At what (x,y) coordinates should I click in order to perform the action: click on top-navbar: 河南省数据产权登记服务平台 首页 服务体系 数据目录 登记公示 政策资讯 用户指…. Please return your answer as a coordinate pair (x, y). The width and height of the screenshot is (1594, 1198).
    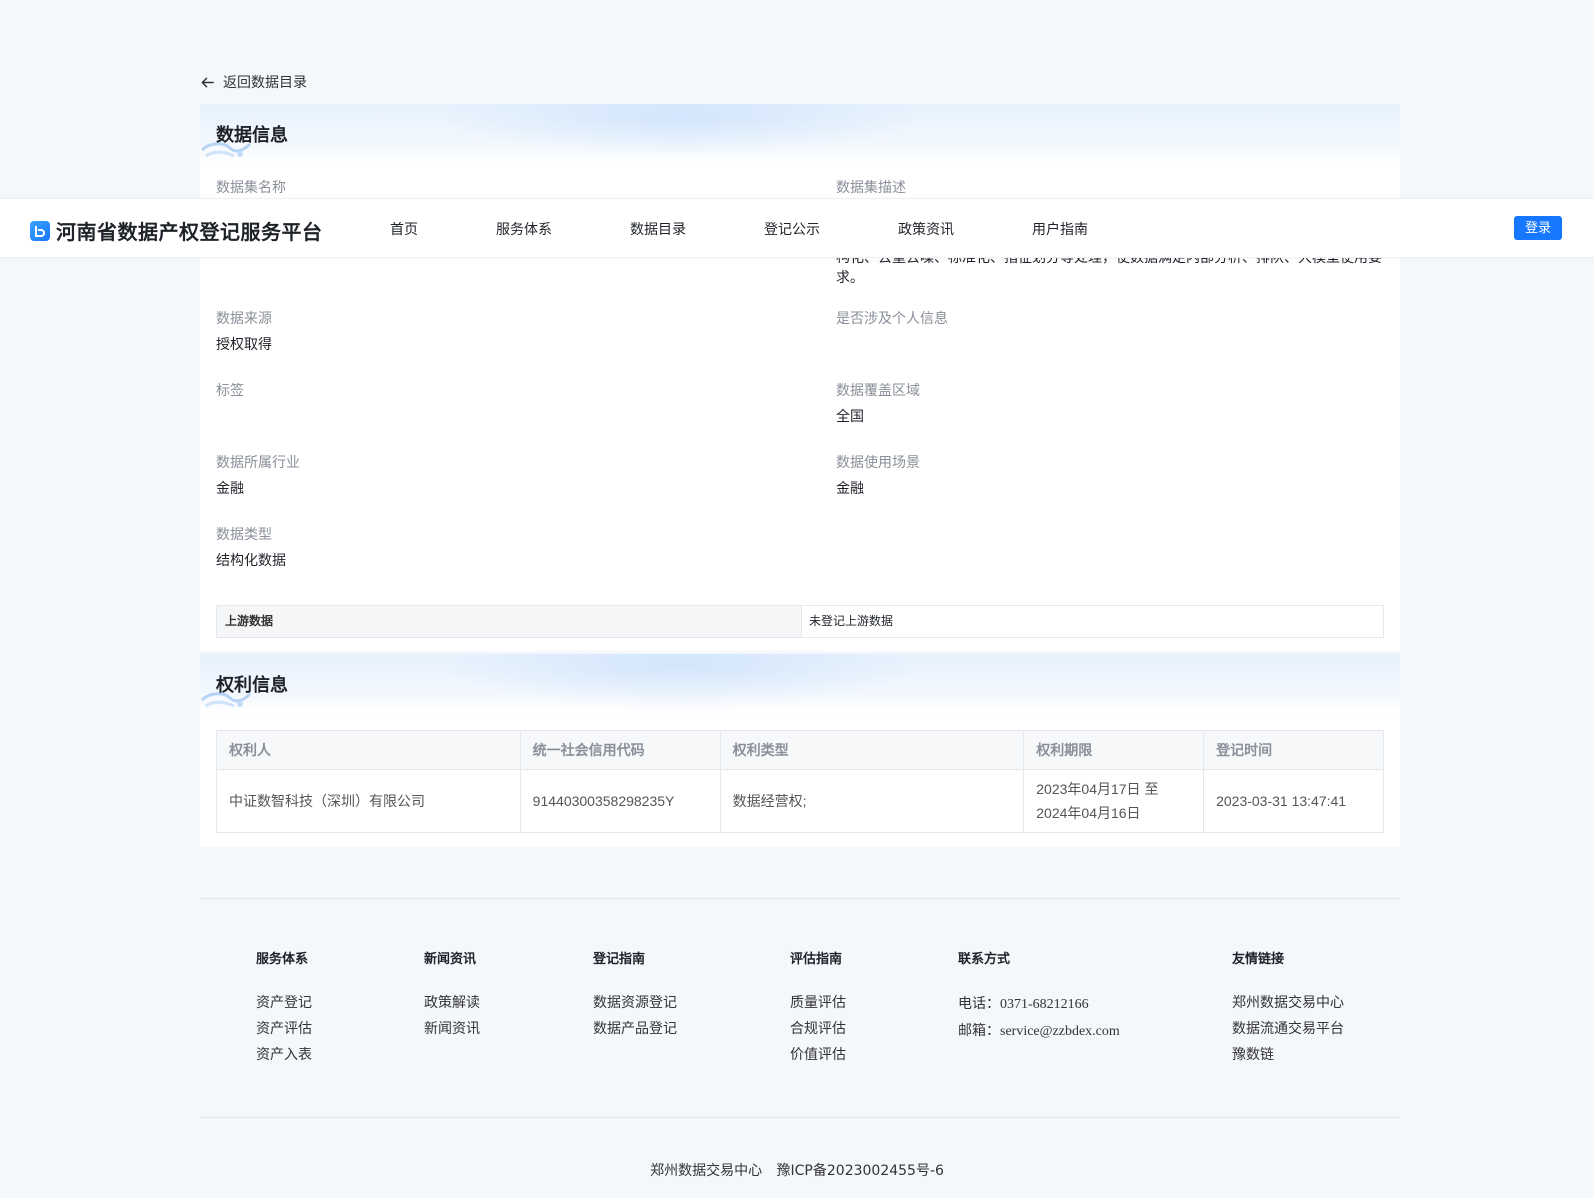
    Looking at the image, I should click on (797, 228).